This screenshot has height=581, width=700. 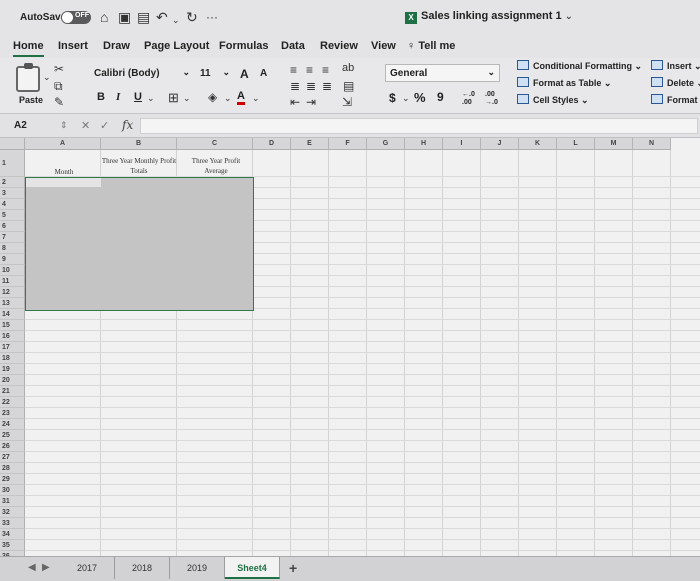 What do you see at coordinates (12, 270) in the screenshot?
I see `row-header-10: 10` at bounding box center [12, 270].